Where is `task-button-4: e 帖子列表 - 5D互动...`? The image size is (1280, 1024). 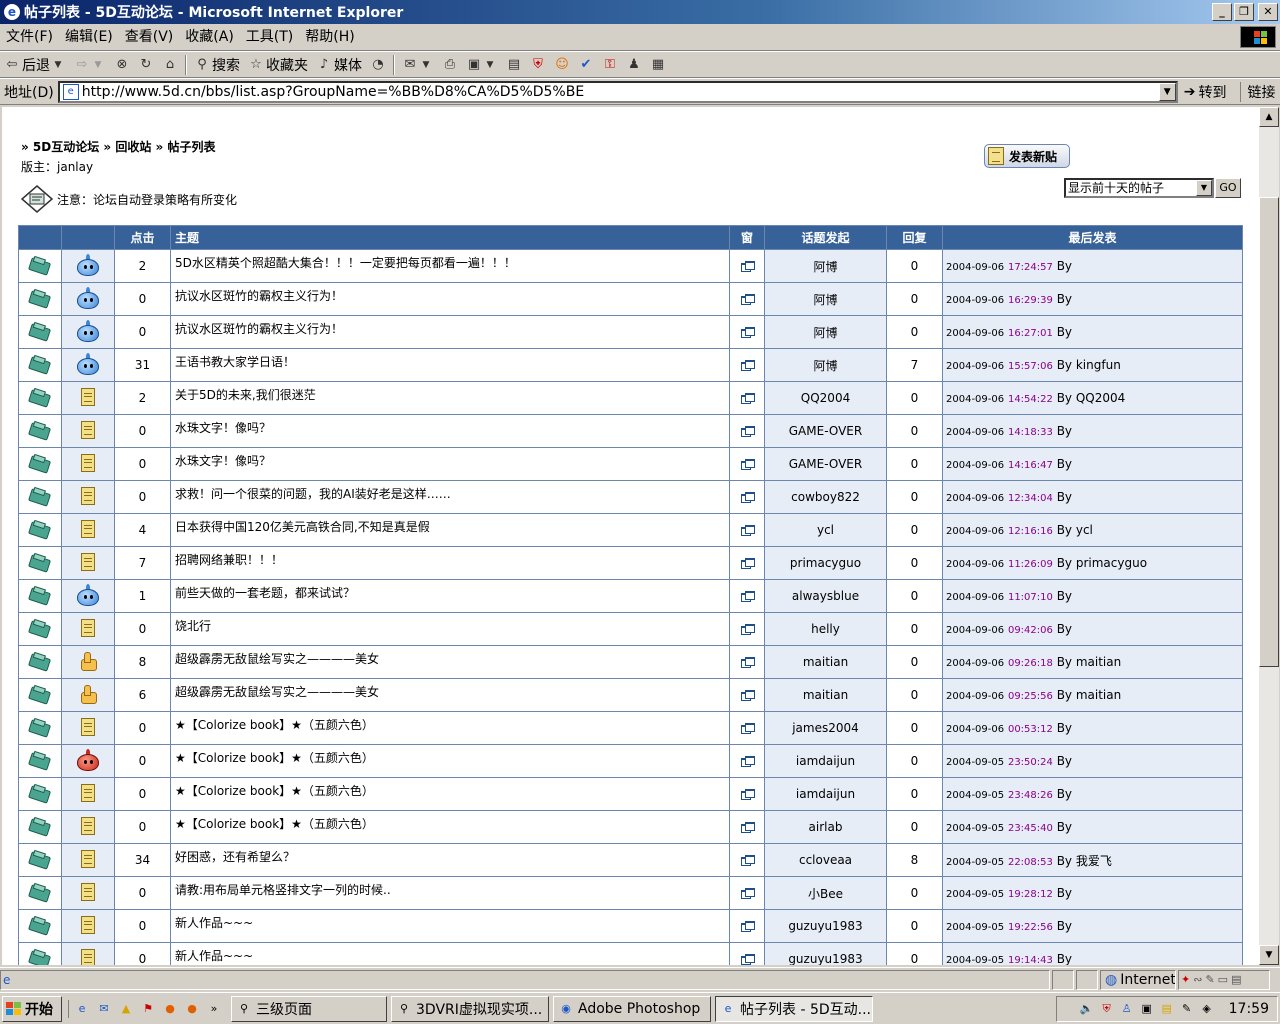 task-button-4: e 帖子列表 - 5D互动... is located at coordinates (794, 1008).